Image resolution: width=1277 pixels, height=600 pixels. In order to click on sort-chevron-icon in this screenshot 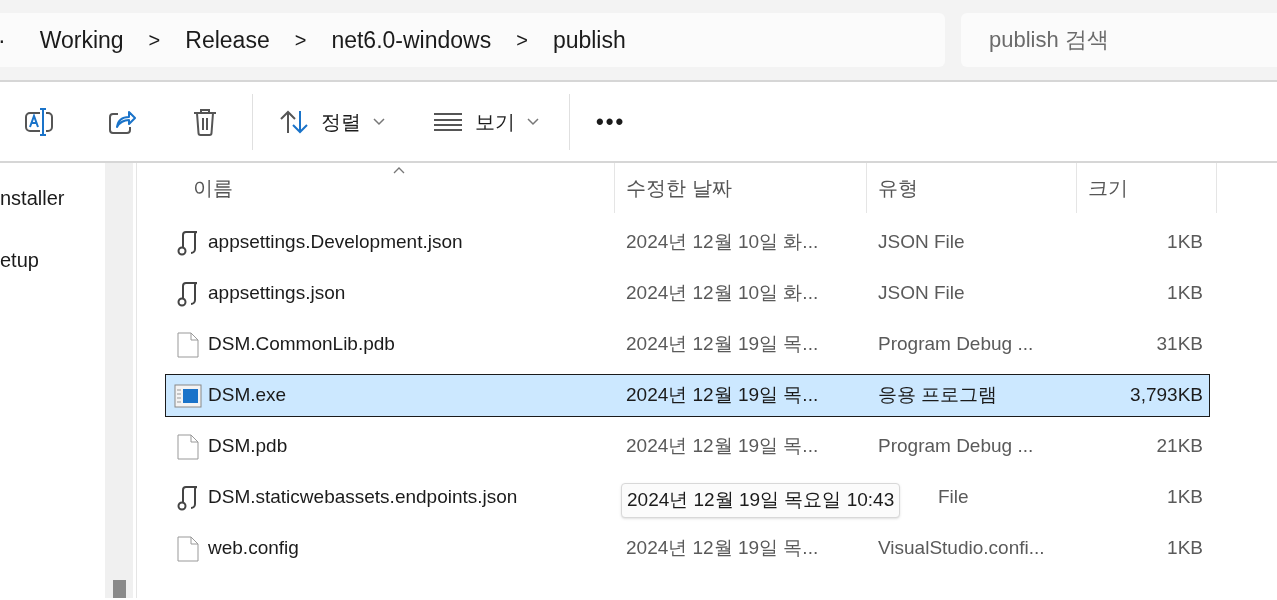, I will do `click(399, 170)`.